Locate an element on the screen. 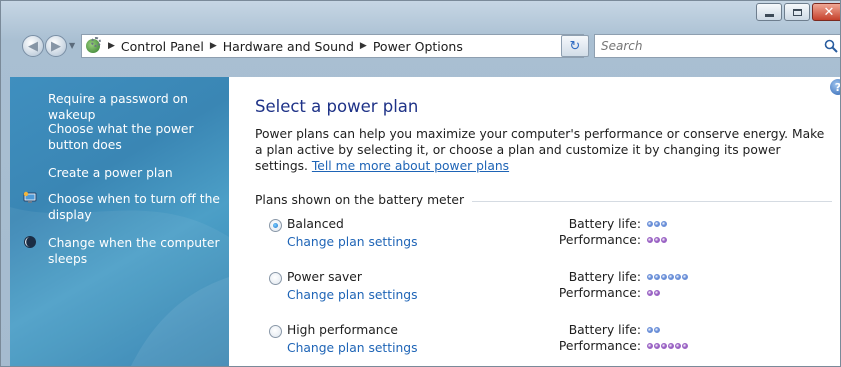 The image size is (841, 367). maximize-button is located at coordinates (797, 12).